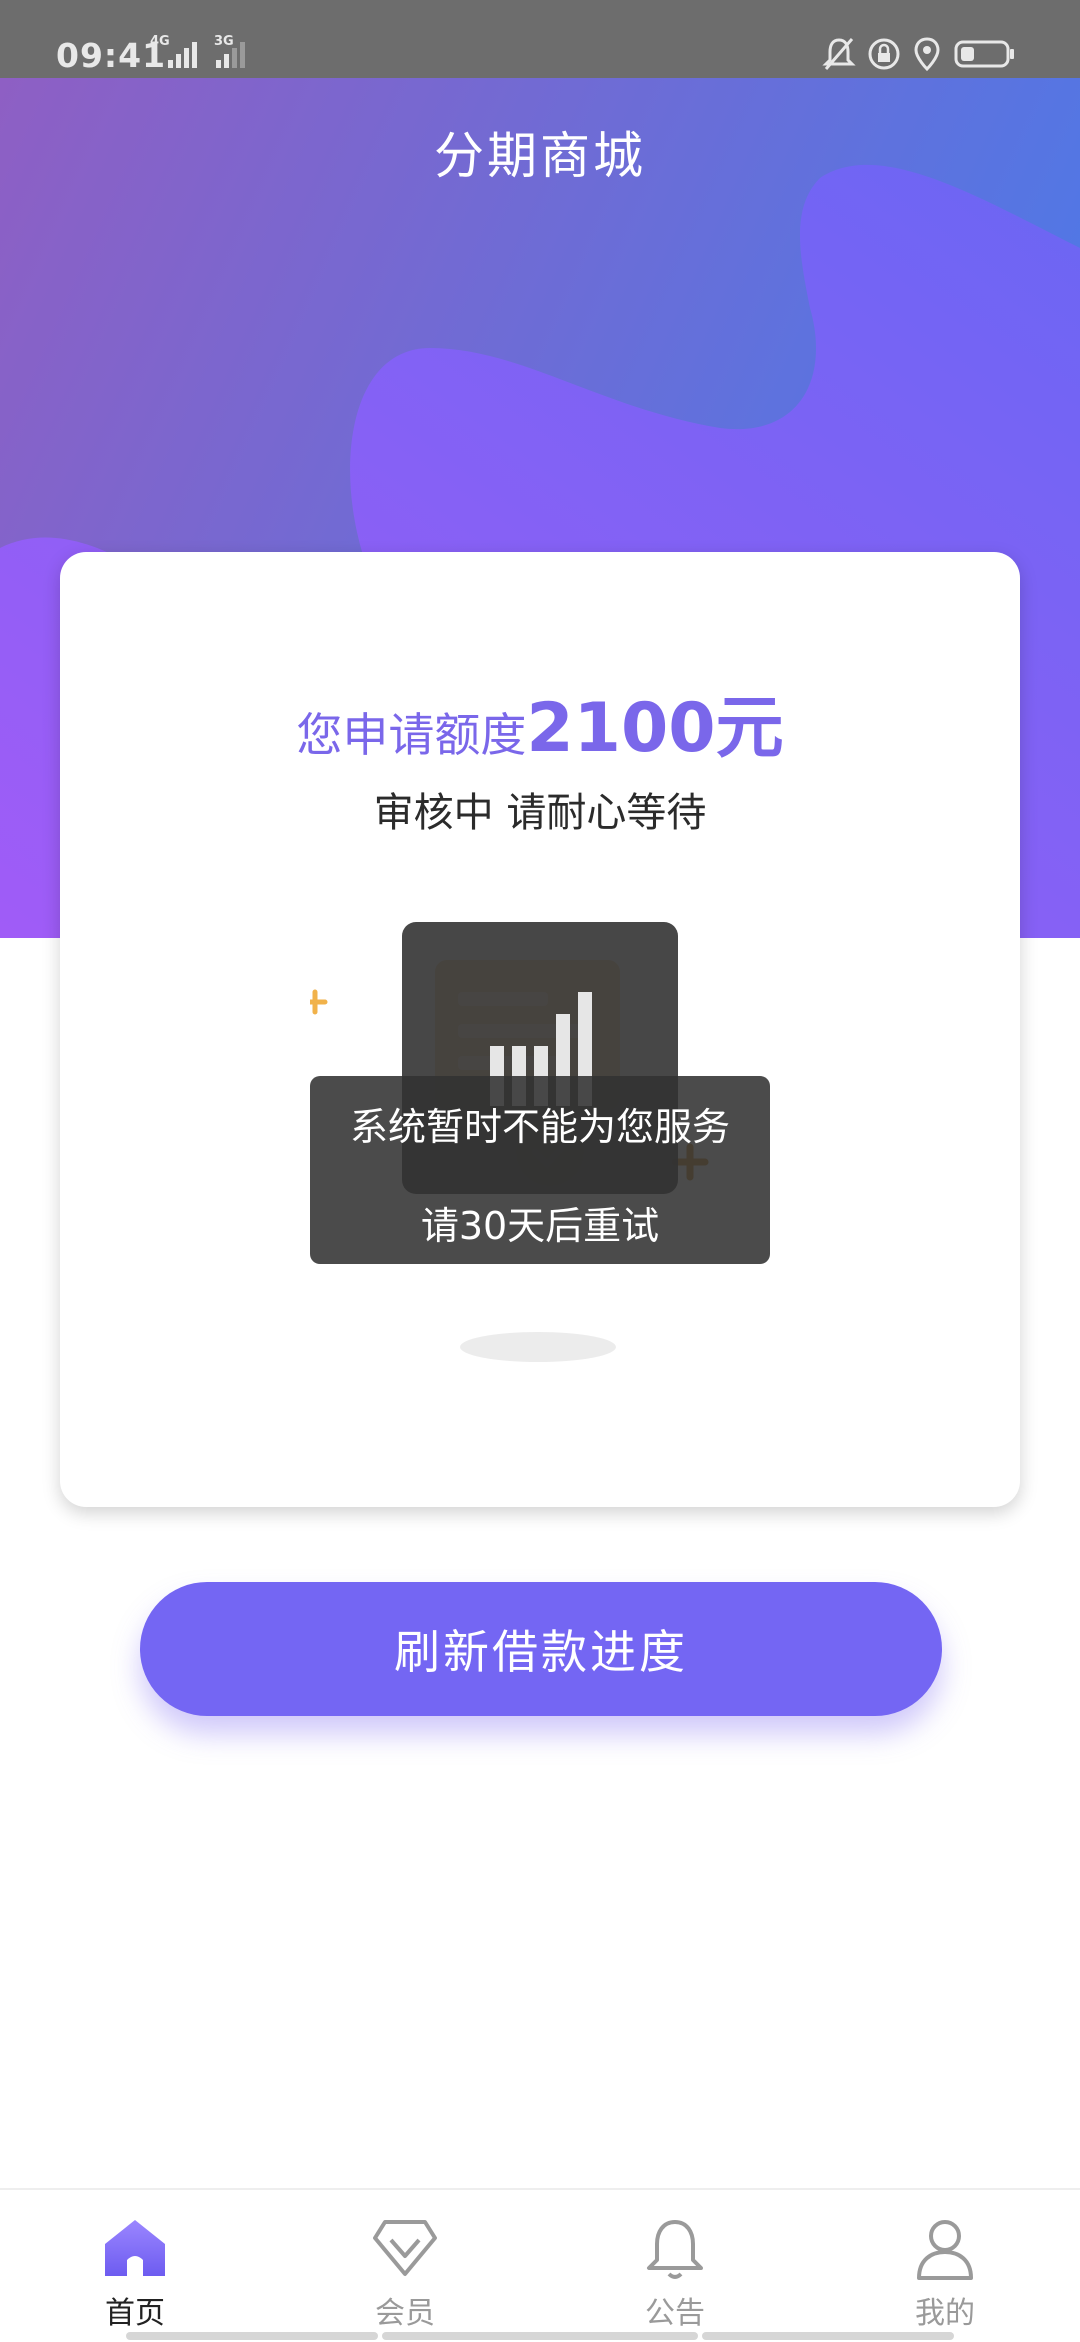 This screenshot has width=1080, height=2342. What do you see at coordinates (538, 1347) in the screenshot?
I see `illustration-shadow` at bounding box center [538, 1347].